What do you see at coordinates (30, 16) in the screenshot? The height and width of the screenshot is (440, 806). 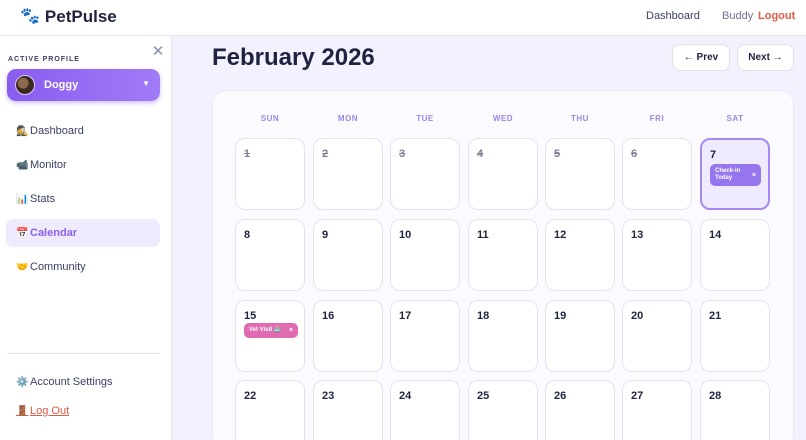 I see `paw-icon: 🐾` at bounding box center [30, 16].